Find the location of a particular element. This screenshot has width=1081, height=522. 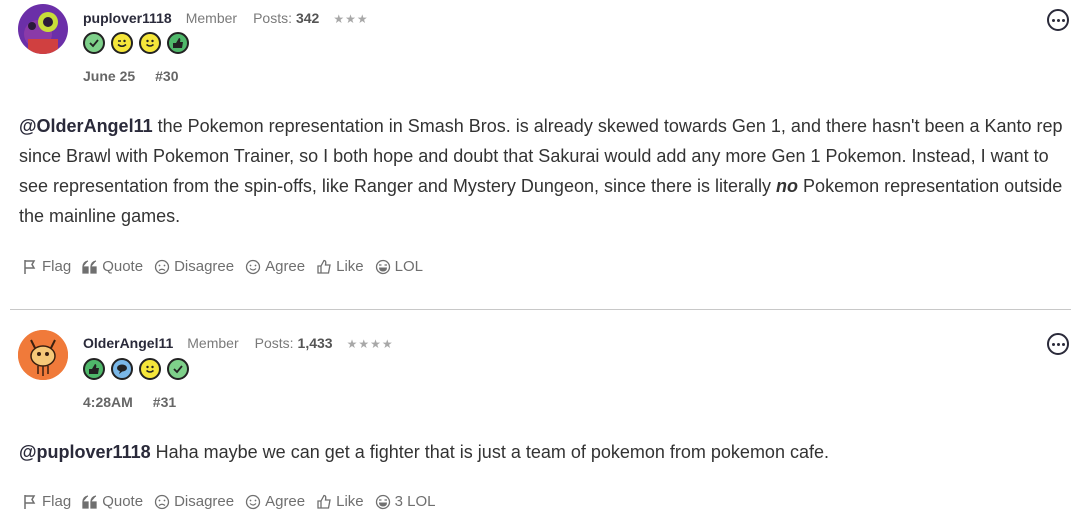

post-actions: Flag Quote Disagree Agree Like LOL is located at coordinates (228, 266).